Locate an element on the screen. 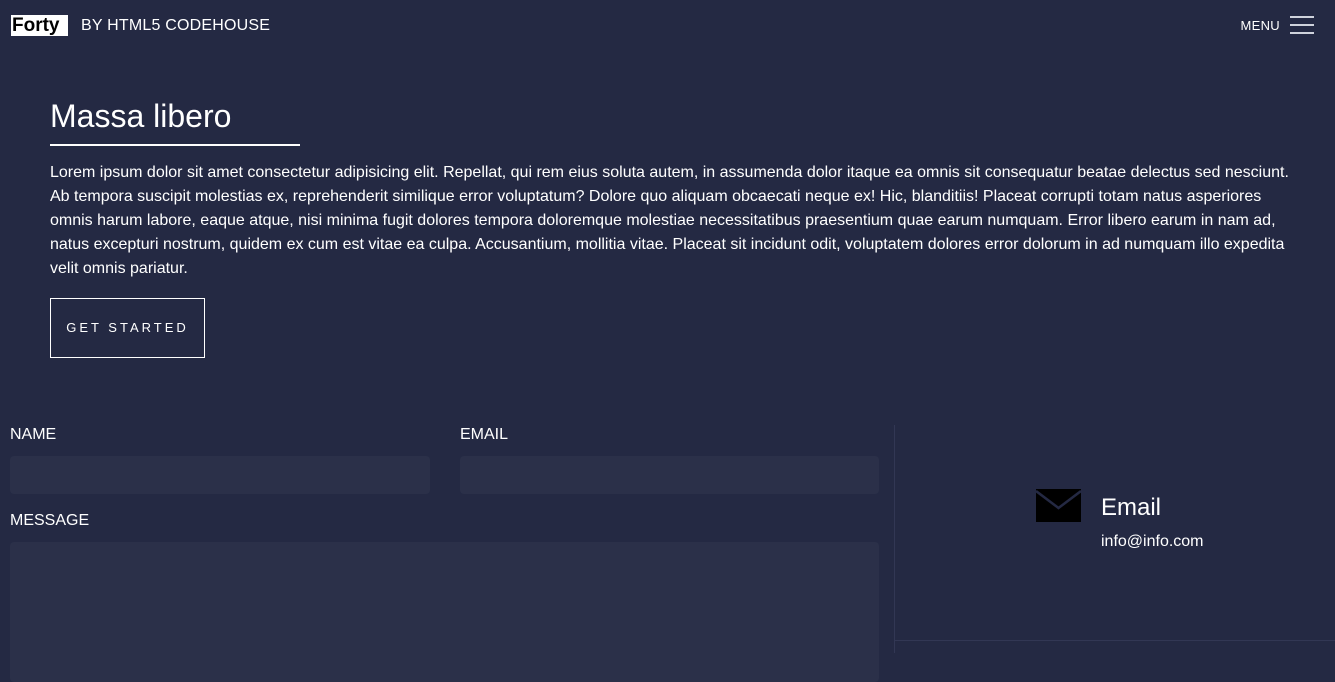 This screenshot has height=682, width=1335. site-header: Forty BY HTML5 CODEHOUSE MENU is located at coordinates (667, 26).